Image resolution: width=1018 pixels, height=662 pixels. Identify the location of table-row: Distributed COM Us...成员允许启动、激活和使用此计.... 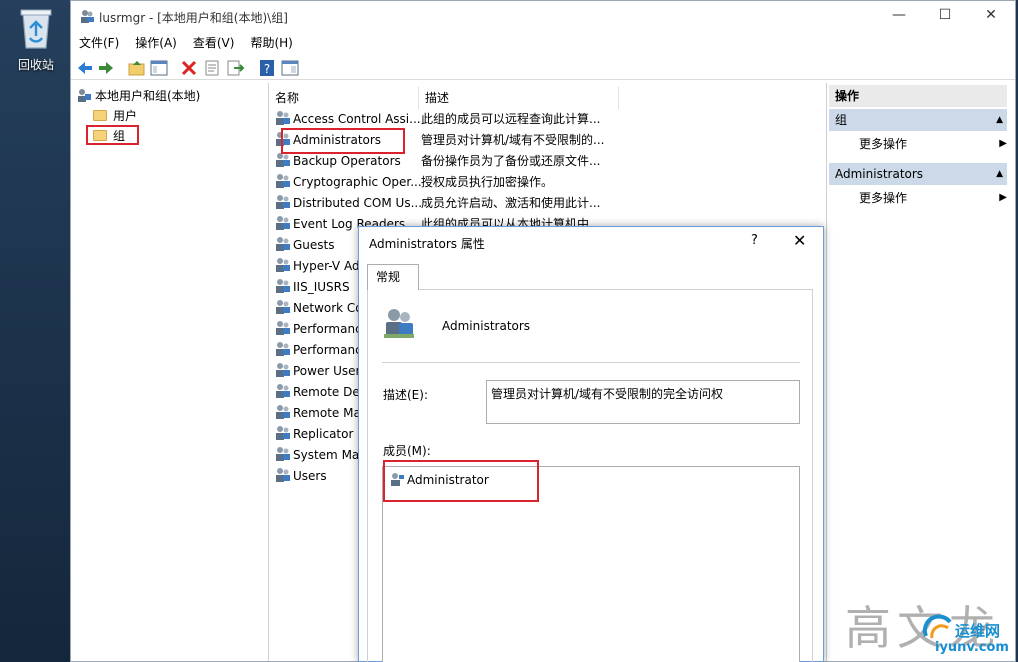
(443, 203).